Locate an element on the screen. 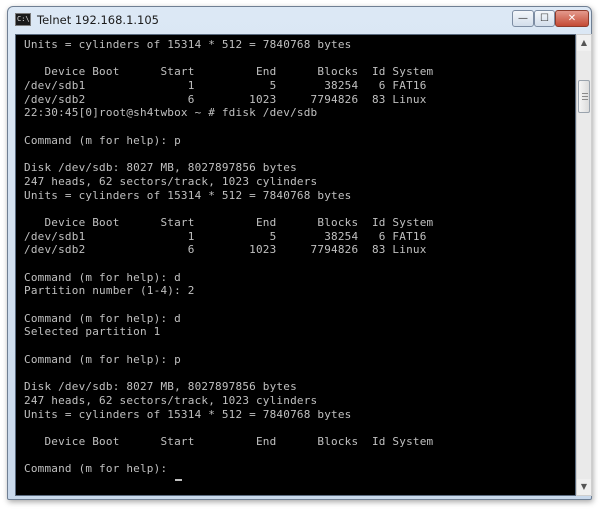  terminal-line: Partition number (1-4): 2 is located at coordinates (109, 291).